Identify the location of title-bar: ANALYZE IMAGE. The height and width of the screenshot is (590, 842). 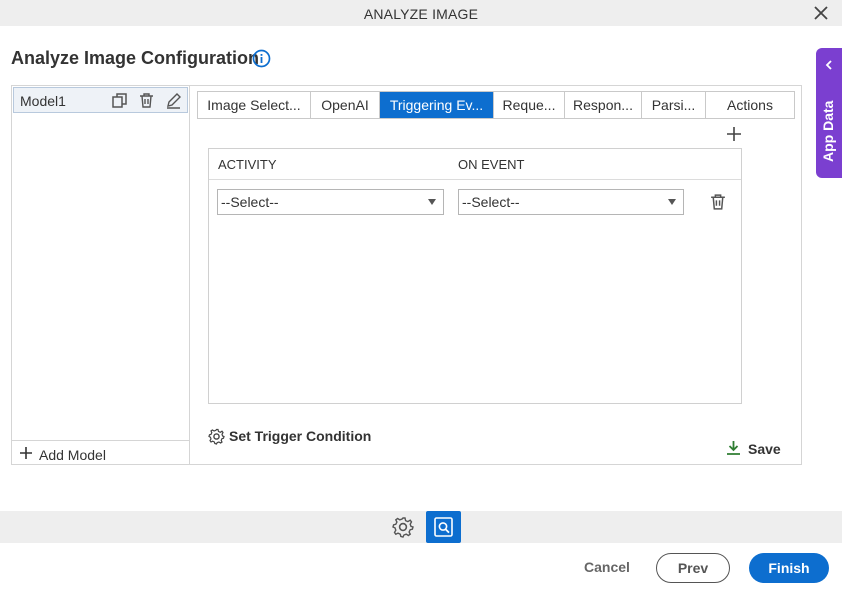
(421, 13).